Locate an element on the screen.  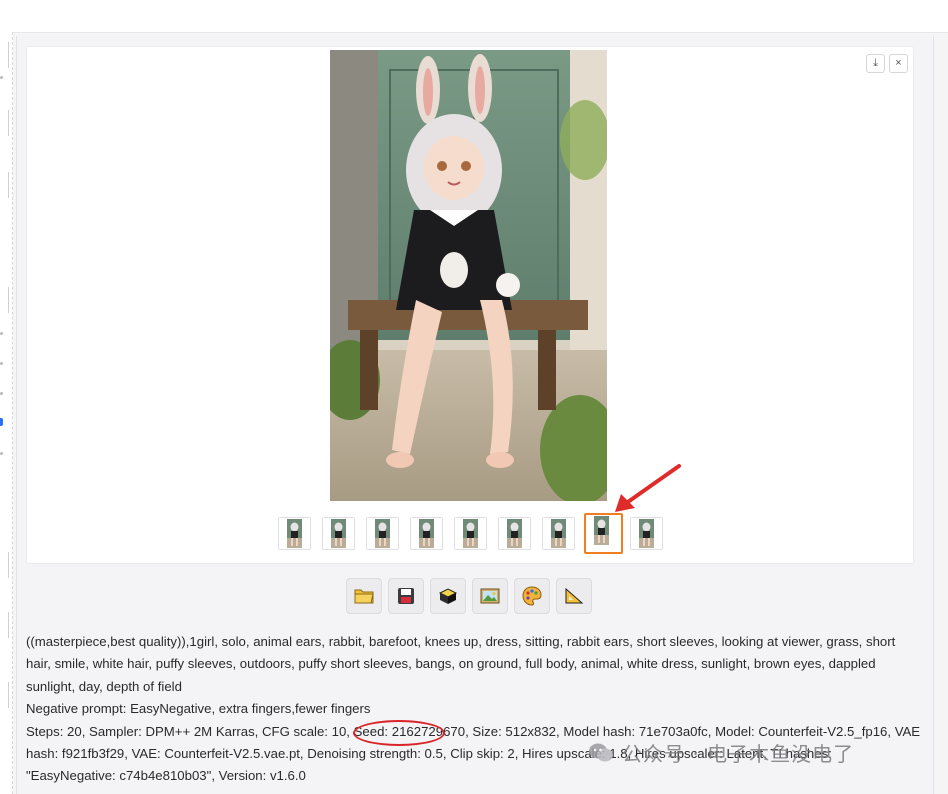
send-to-inpaint-button is located at coordinates (532, 596).